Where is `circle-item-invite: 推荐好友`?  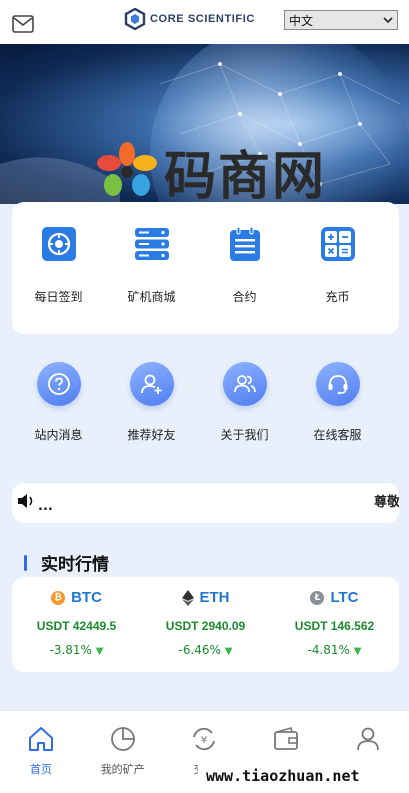
circle-item-invite: 推荐好友 is located at coordinates (151, 405).